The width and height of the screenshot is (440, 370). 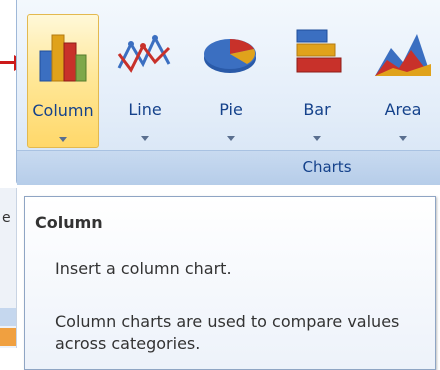 I want to click on bar-button-label: Bar, so click(x=317, y=109).